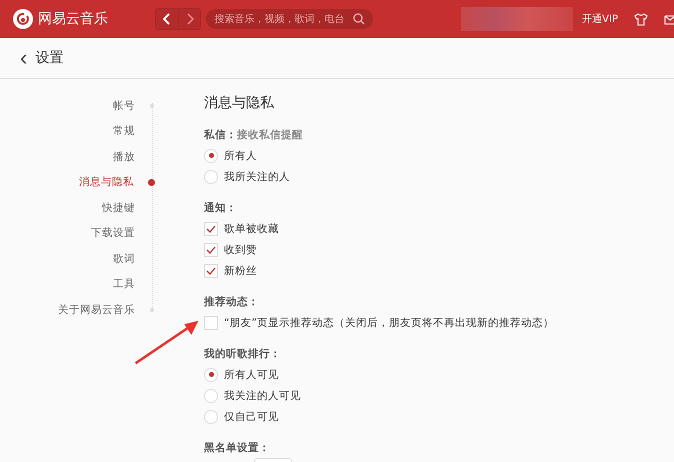 The width and height of the screenshot is (674, 462). Describe the element at coordinates (124, 157) in the screenshot. I see `sidebar-item: 播放` at that location.